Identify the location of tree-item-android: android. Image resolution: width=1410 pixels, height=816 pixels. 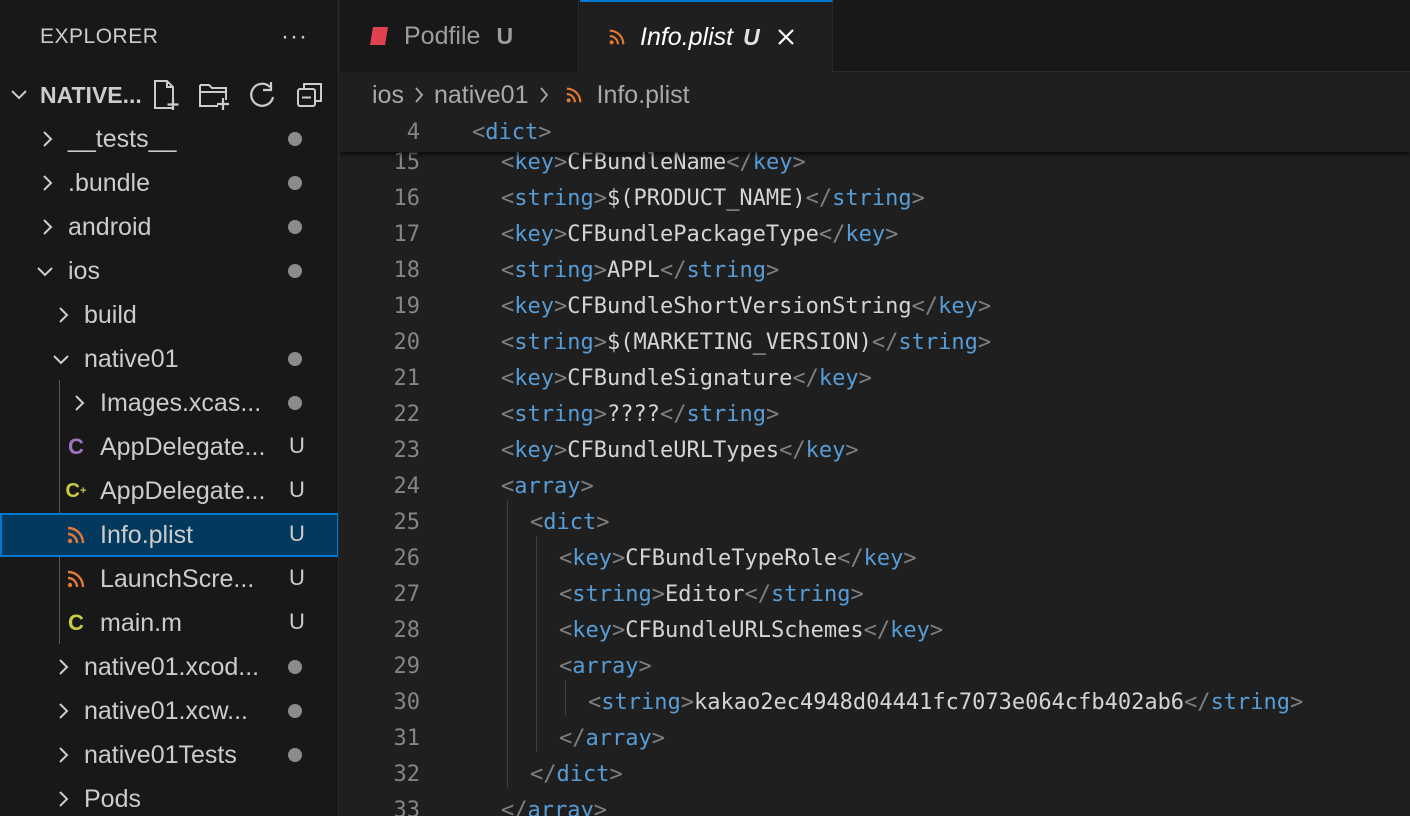
(169, 227).